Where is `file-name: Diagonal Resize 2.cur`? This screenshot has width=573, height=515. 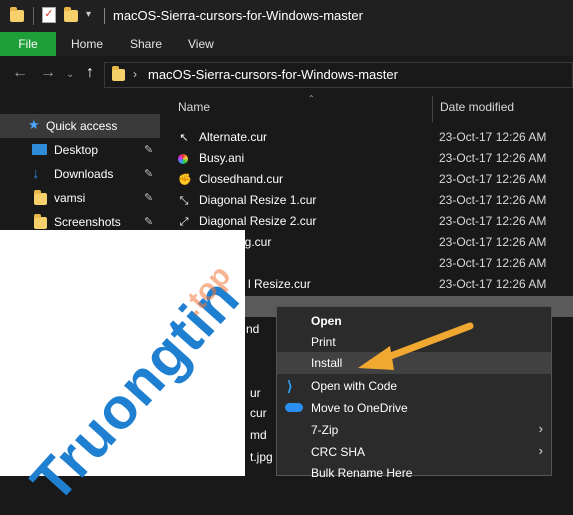
file-name: Diagonal Resize 2.cur is located at coordinates (258, 221).